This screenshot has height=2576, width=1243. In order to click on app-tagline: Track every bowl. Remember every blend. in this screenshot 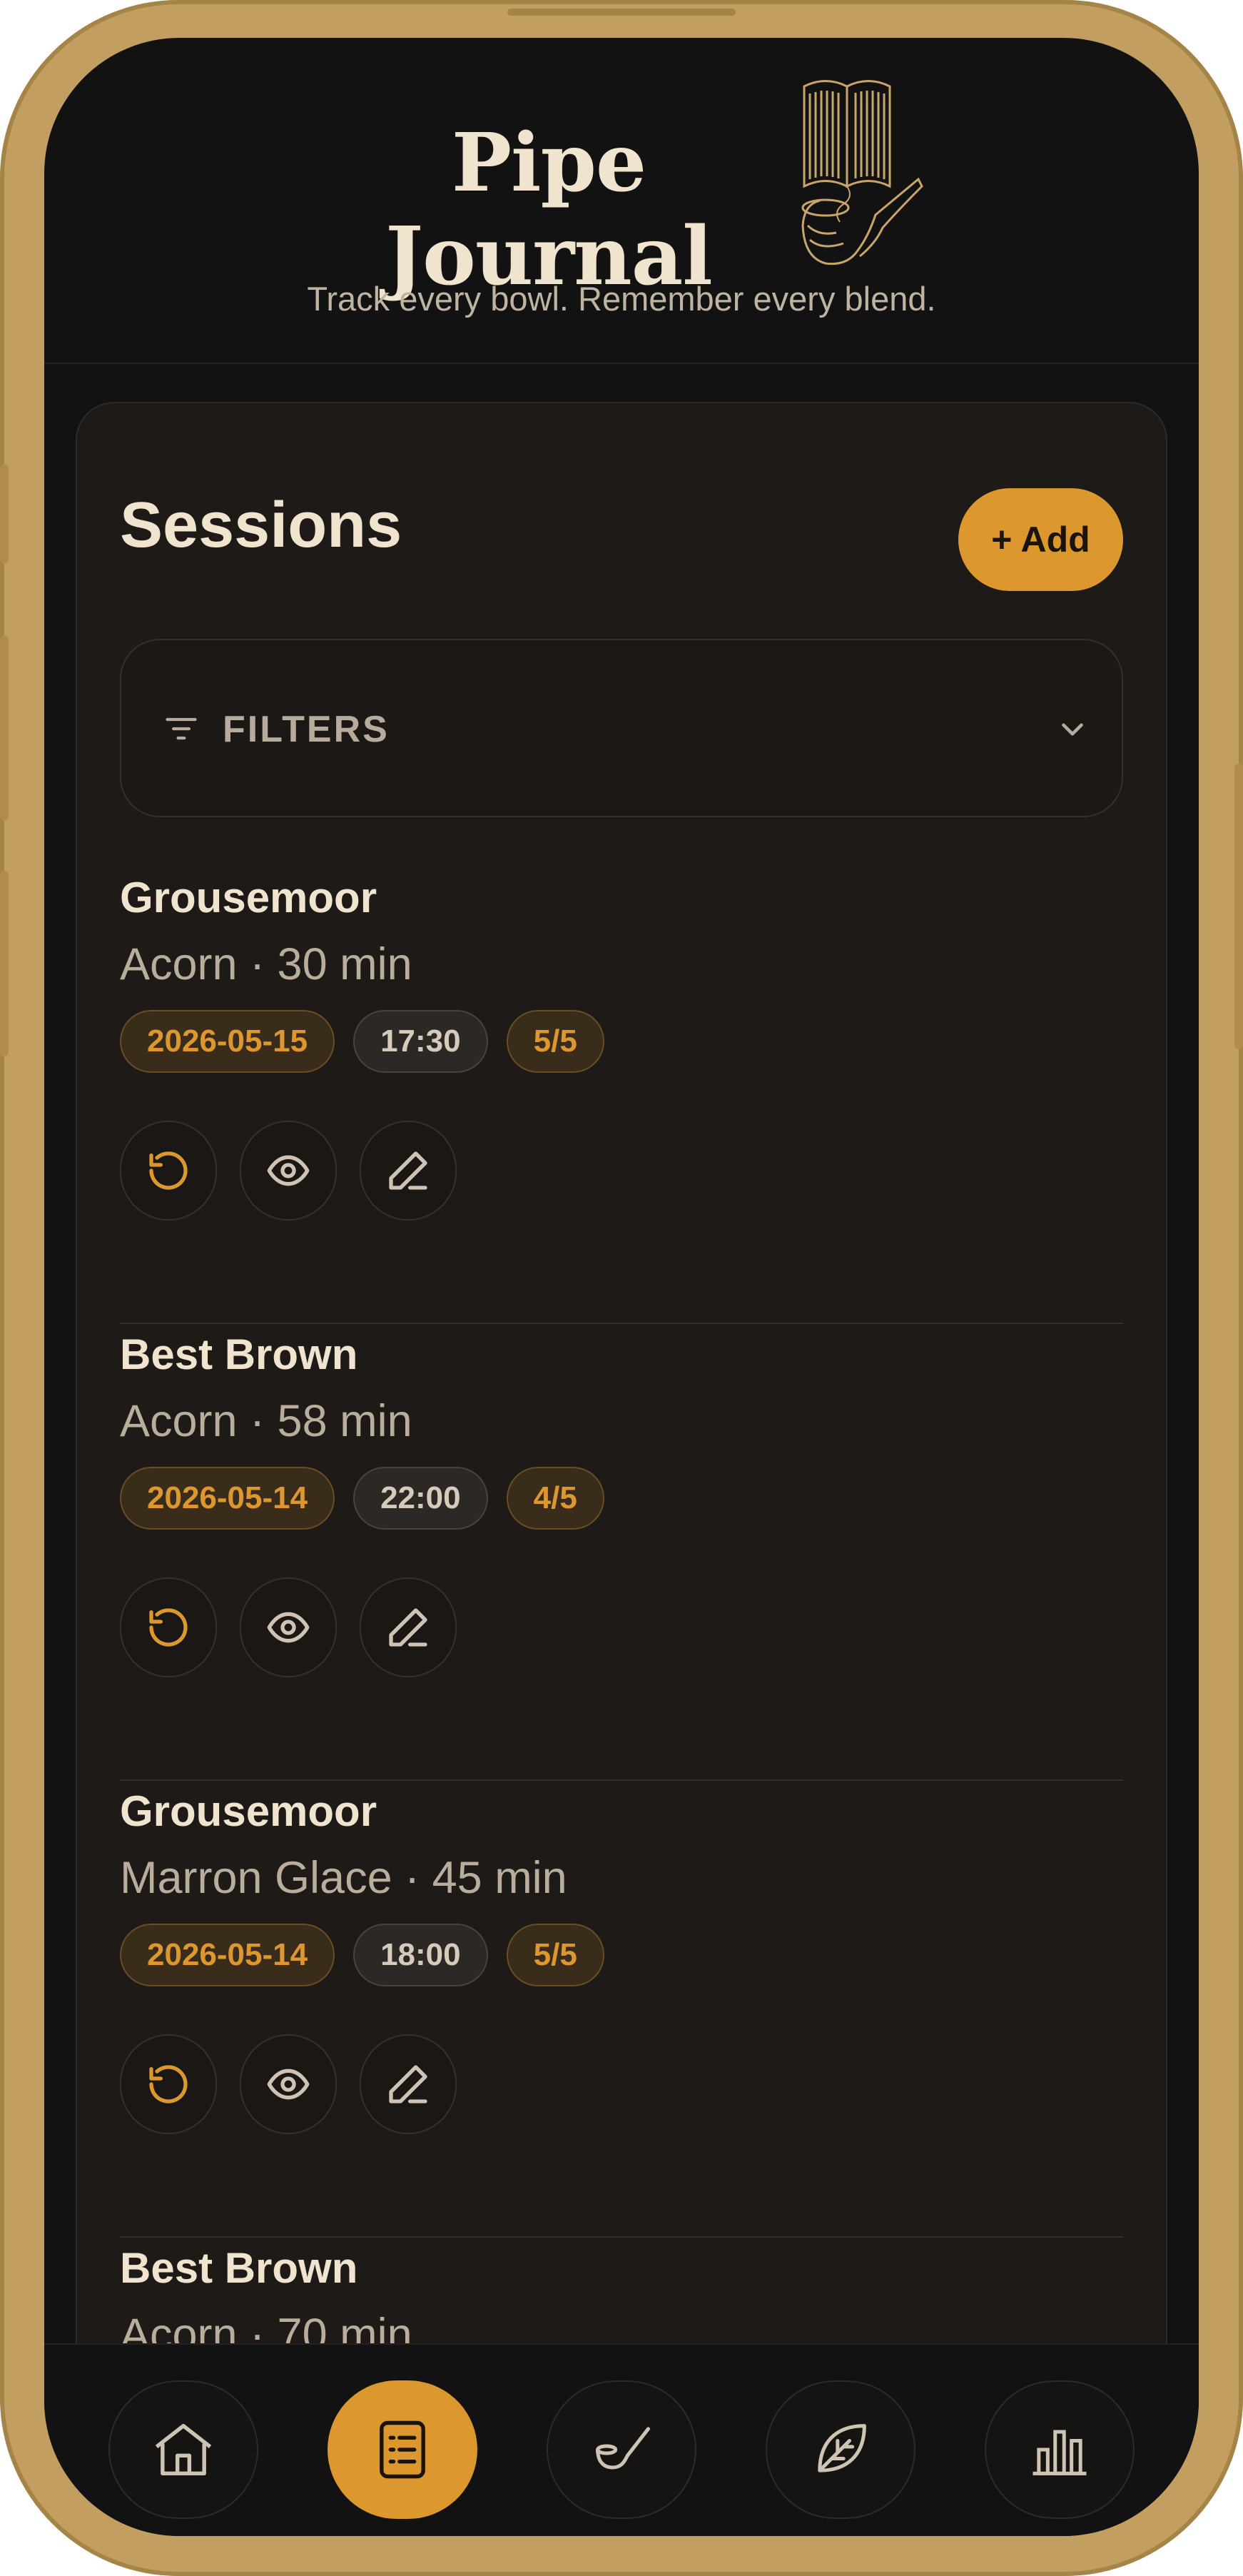, I will do `click(621, 299)`.